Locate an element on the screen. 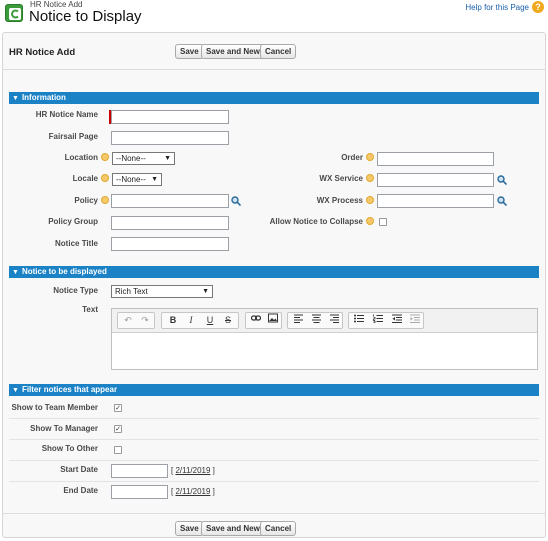  notice-type-select: Rich Text ▼ is located at coordinates (162, 291).